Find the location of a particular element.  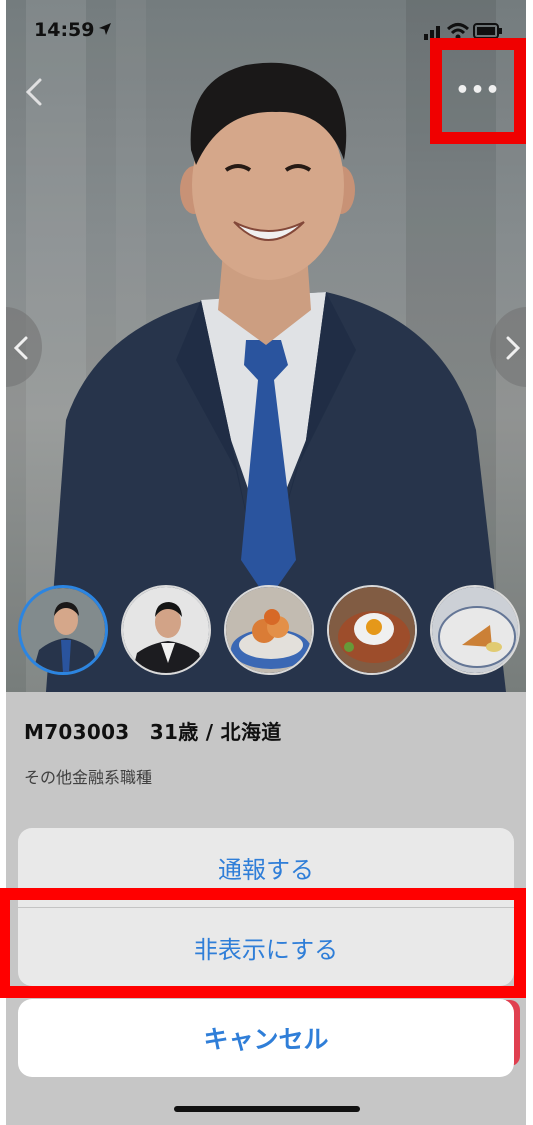

home-indicator is located at coordinates (267, 1109).